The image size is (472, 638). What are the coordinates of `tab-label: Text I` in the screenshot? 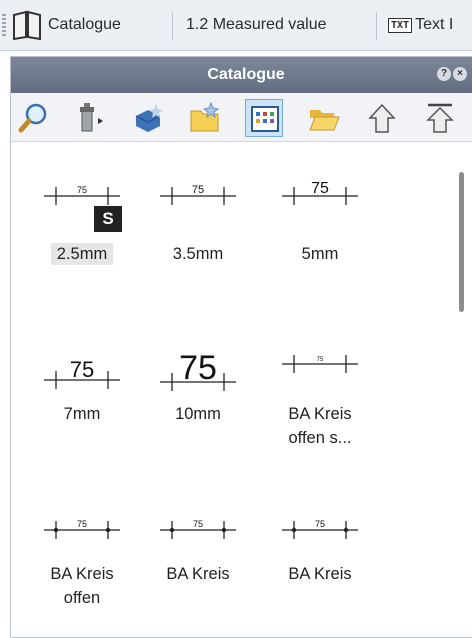 It's located at (434, 24).